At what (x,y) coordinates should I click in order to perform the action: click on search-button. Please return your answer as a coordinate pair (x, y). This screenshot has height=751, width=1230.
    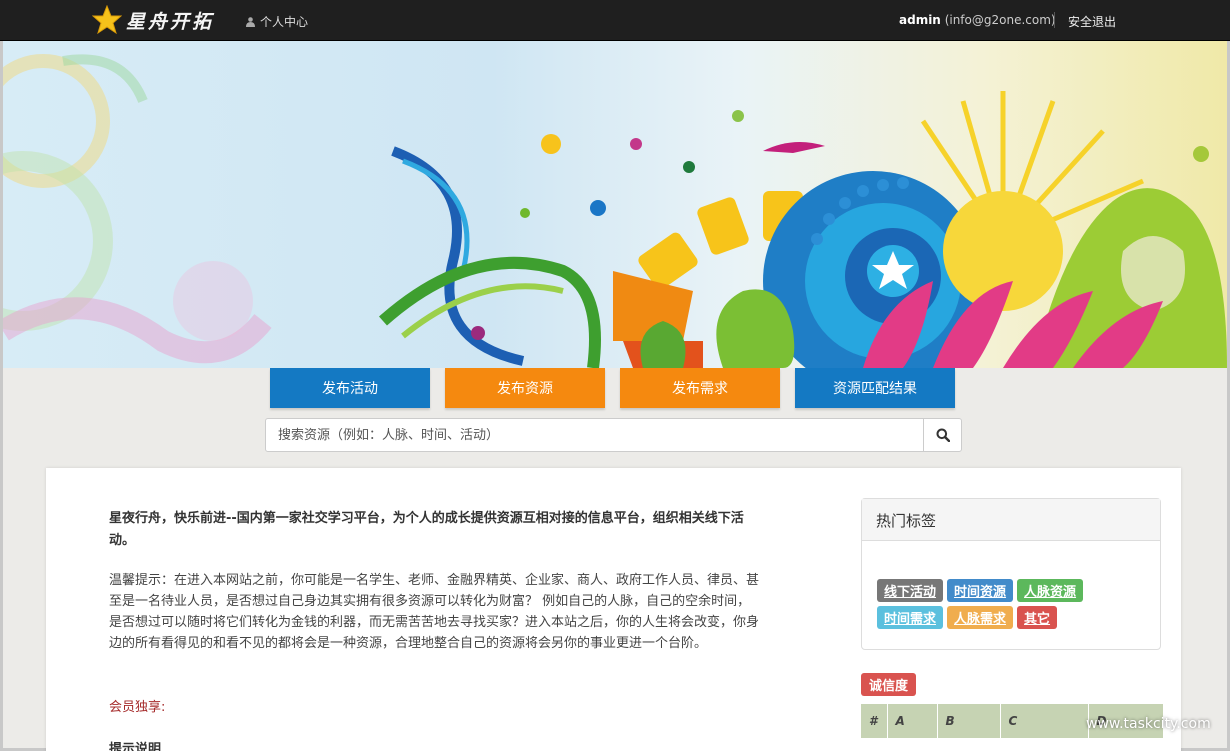
    Looking at the image, I should click on (942, 435).